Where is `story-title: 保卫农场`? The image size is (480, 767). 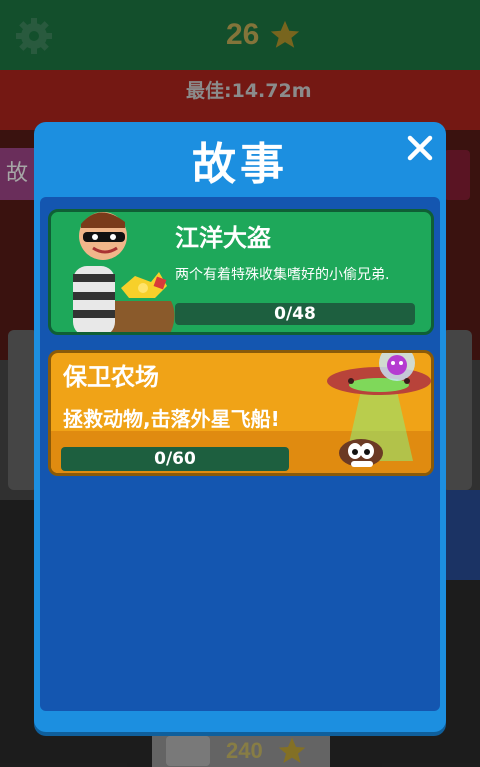 story-title: 保卫农场 is located at coordinates (111, 377).